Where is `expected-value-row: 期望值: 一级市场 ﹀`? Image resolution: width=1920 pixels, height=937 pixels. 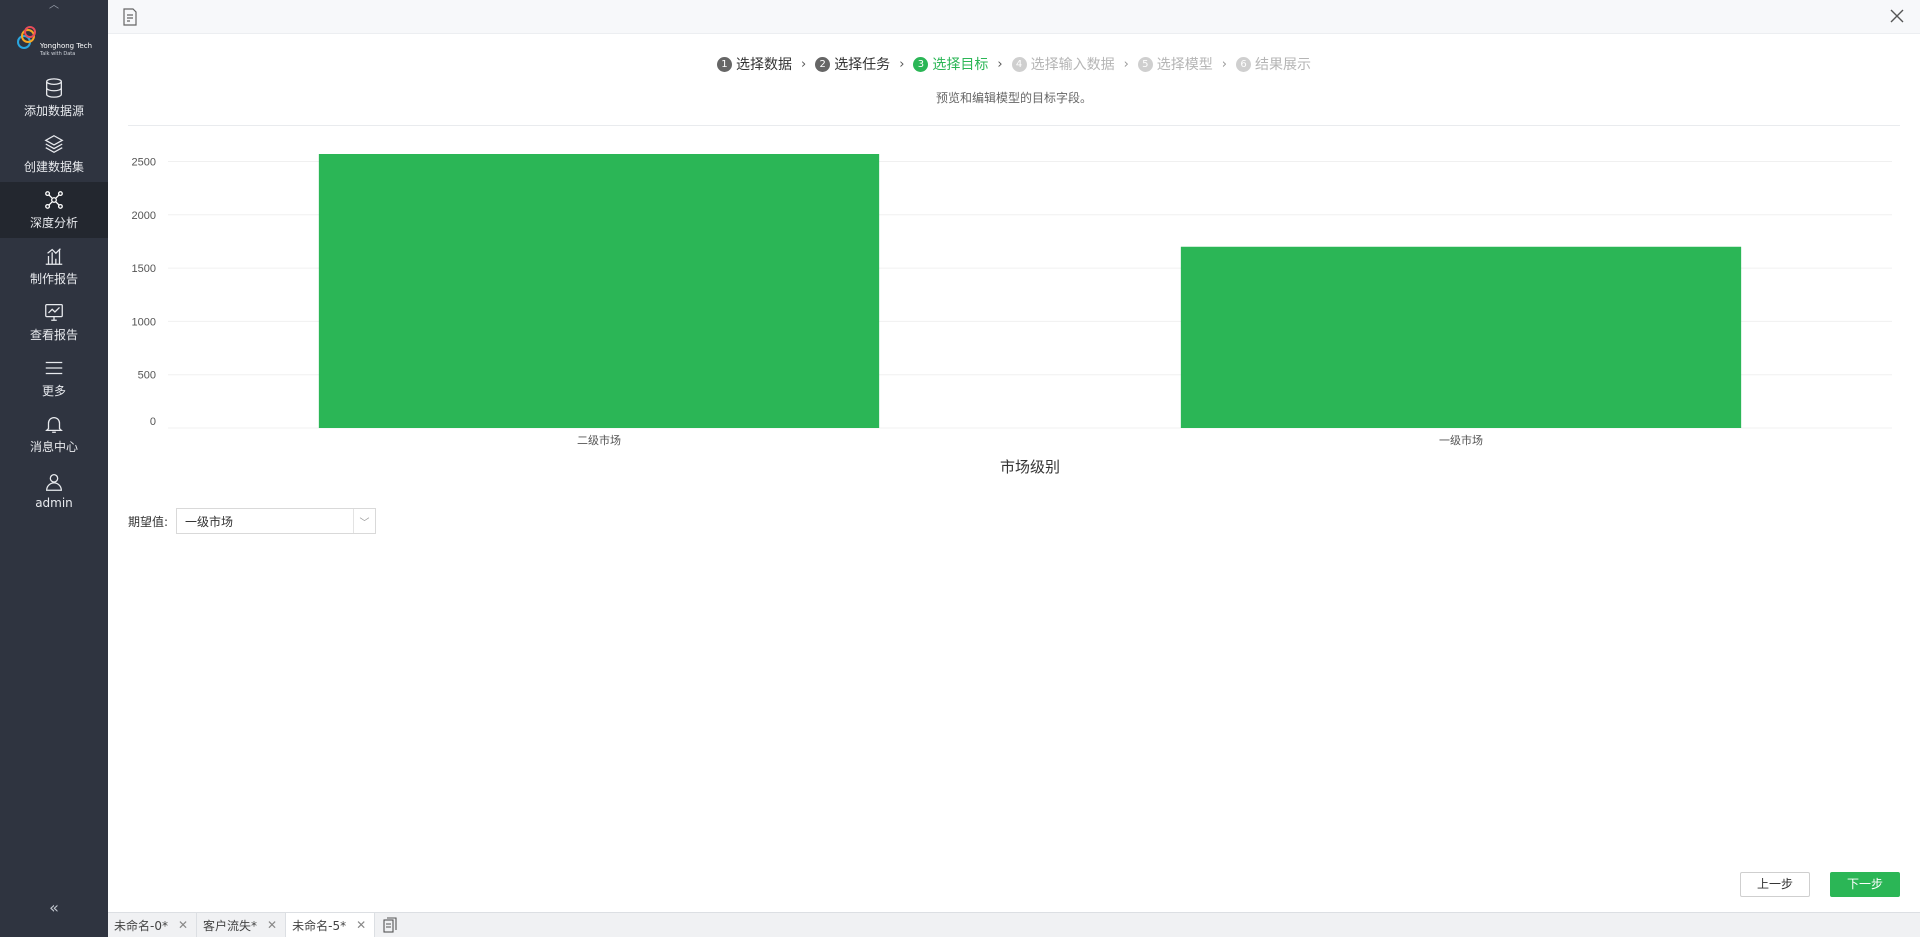 expected-value-row: 期望值: 一级市场 ﹀ is located at coordinates (252, 521).